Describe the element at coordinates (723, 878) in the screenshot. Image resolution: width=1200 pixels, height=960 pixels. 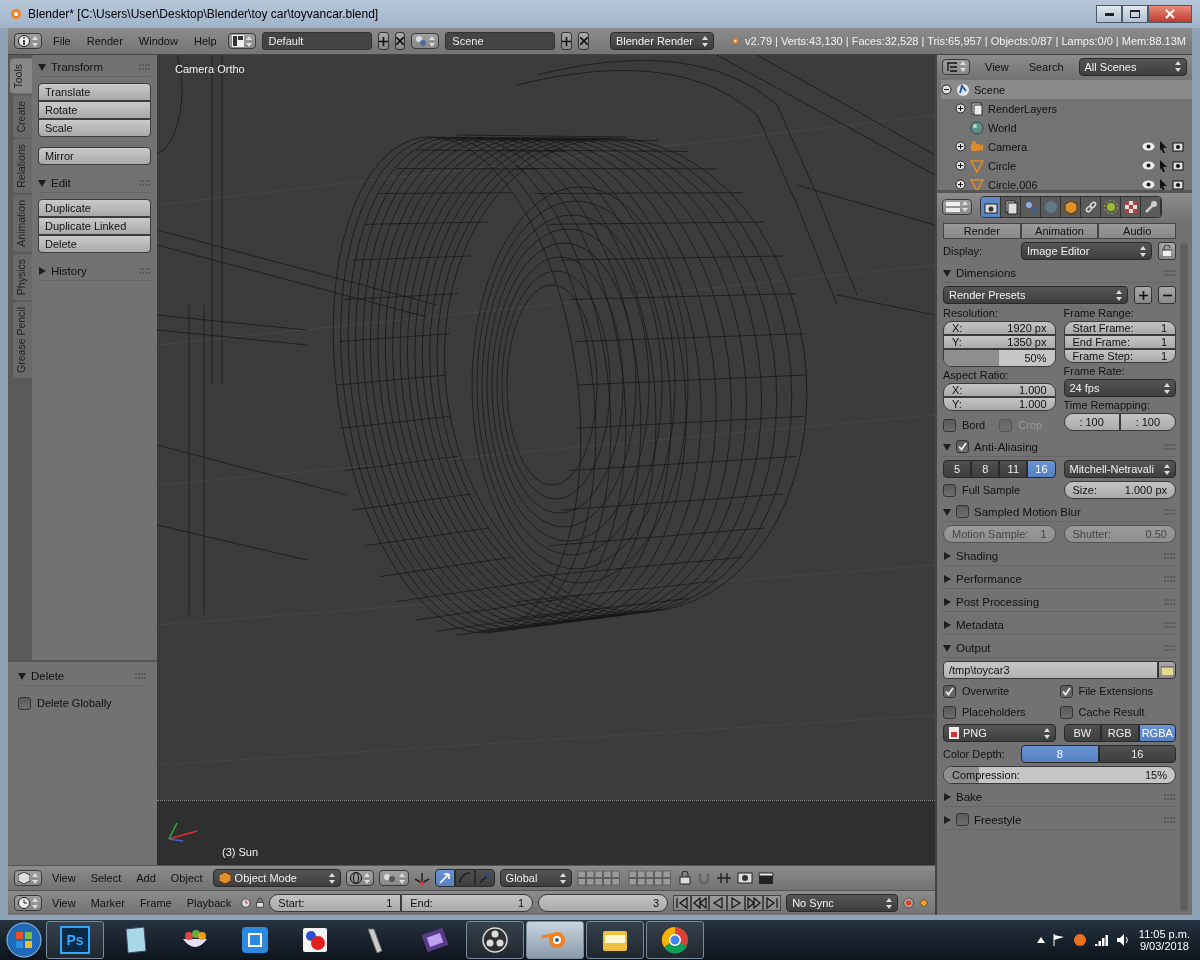
I see `snap-icon` at that location.